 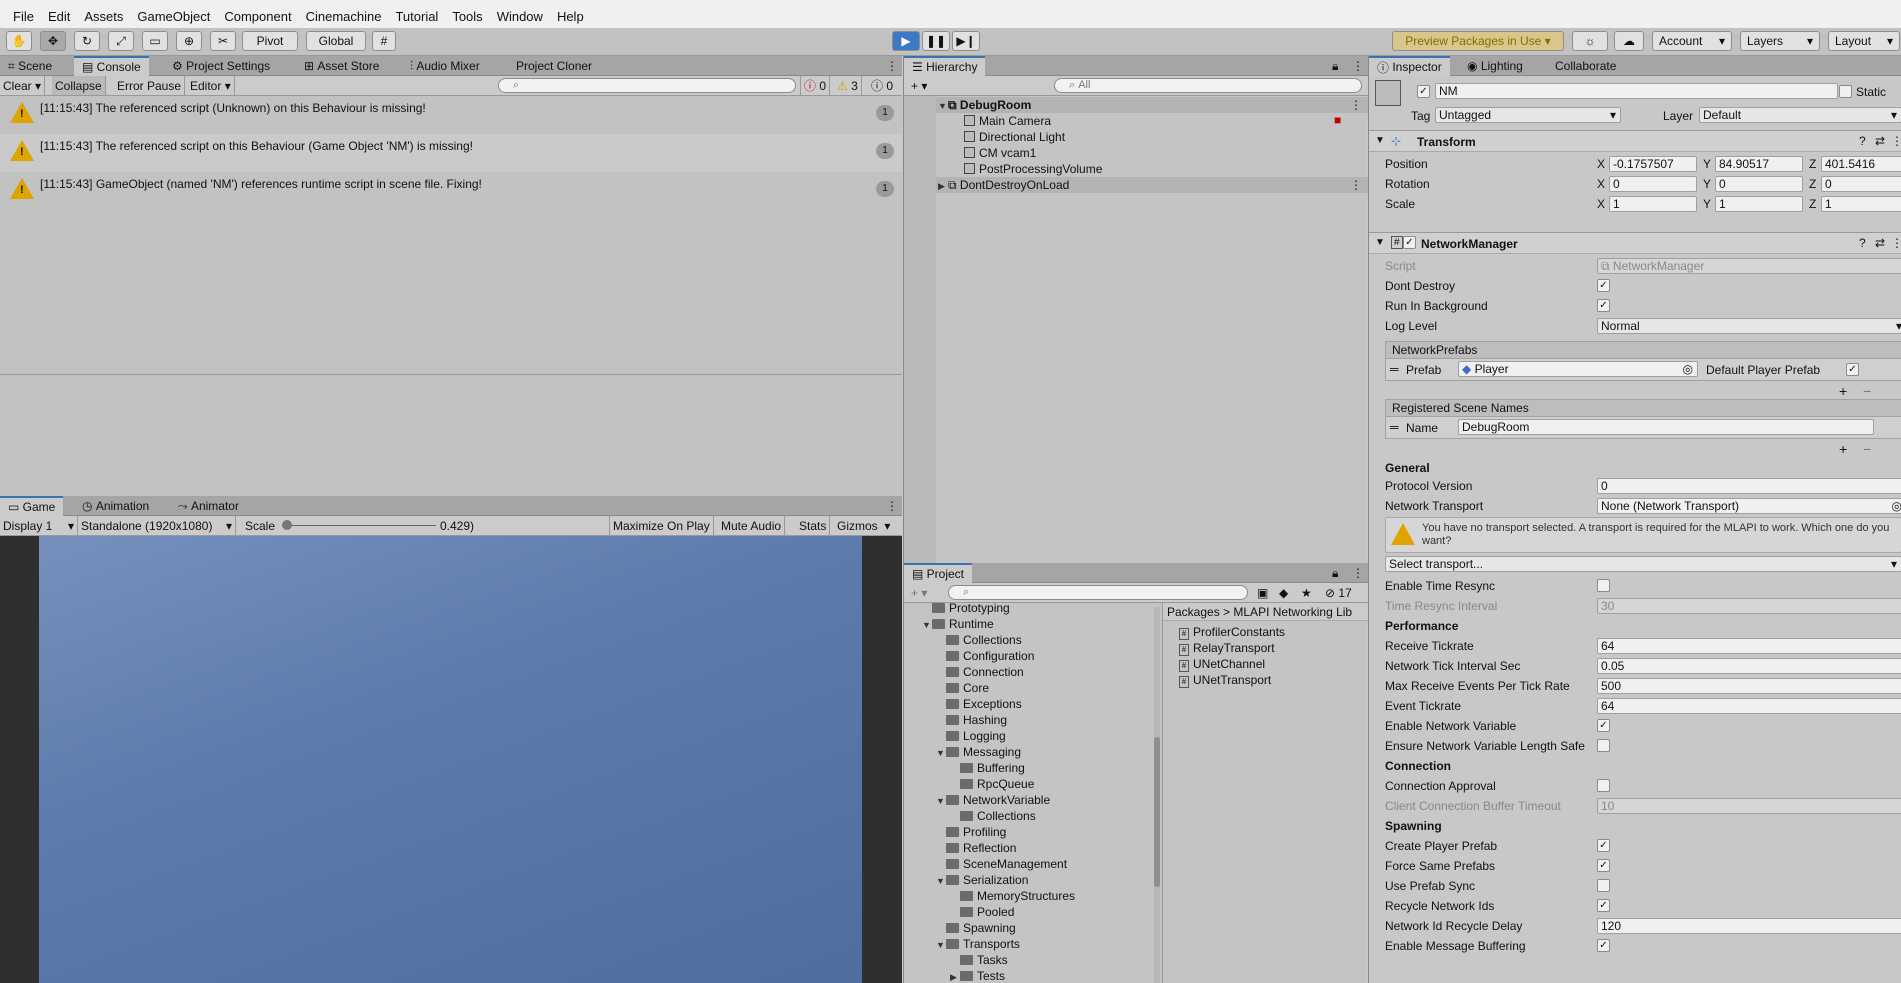 What do you see at coordinates (1852, 369) in the screenshot?
I see `default-player-checkbox: ✓` at bounding box center [1852, 369].